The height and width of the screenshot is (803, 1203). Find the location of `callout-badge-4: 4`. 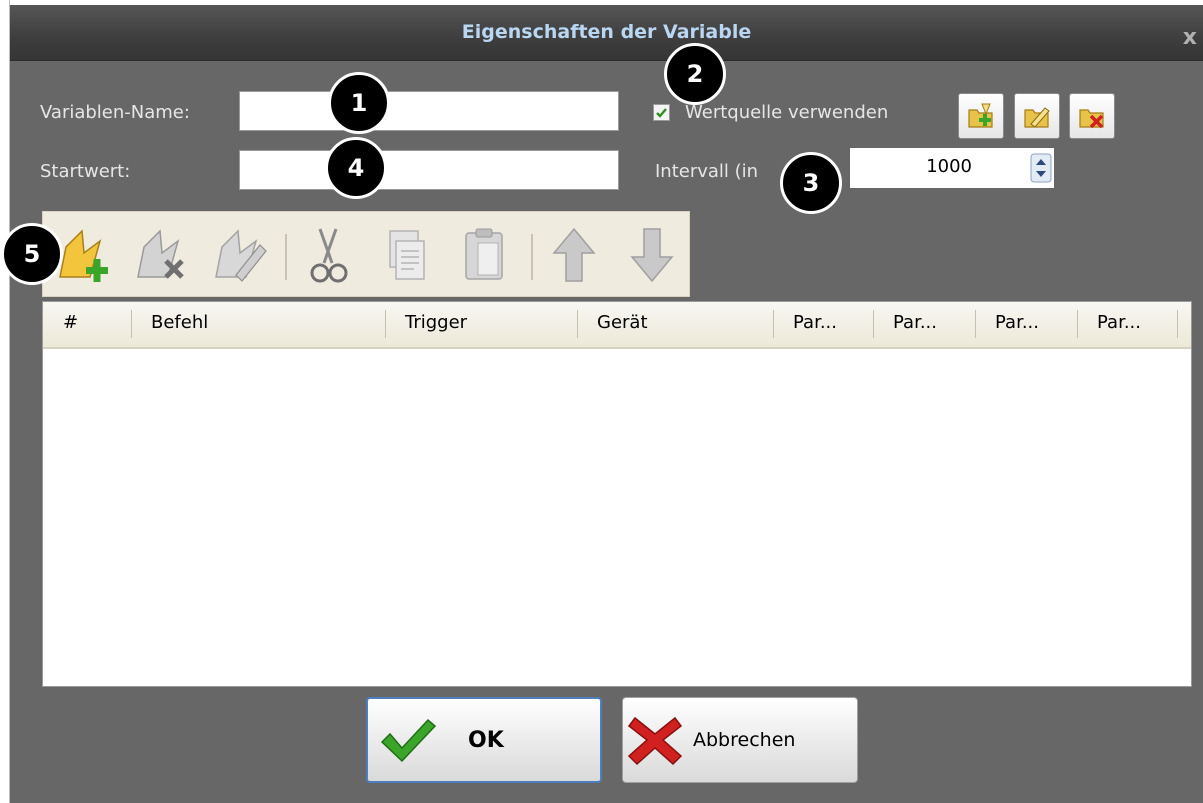

callout-badge-4: 4 is located at coordinates (356, 168).